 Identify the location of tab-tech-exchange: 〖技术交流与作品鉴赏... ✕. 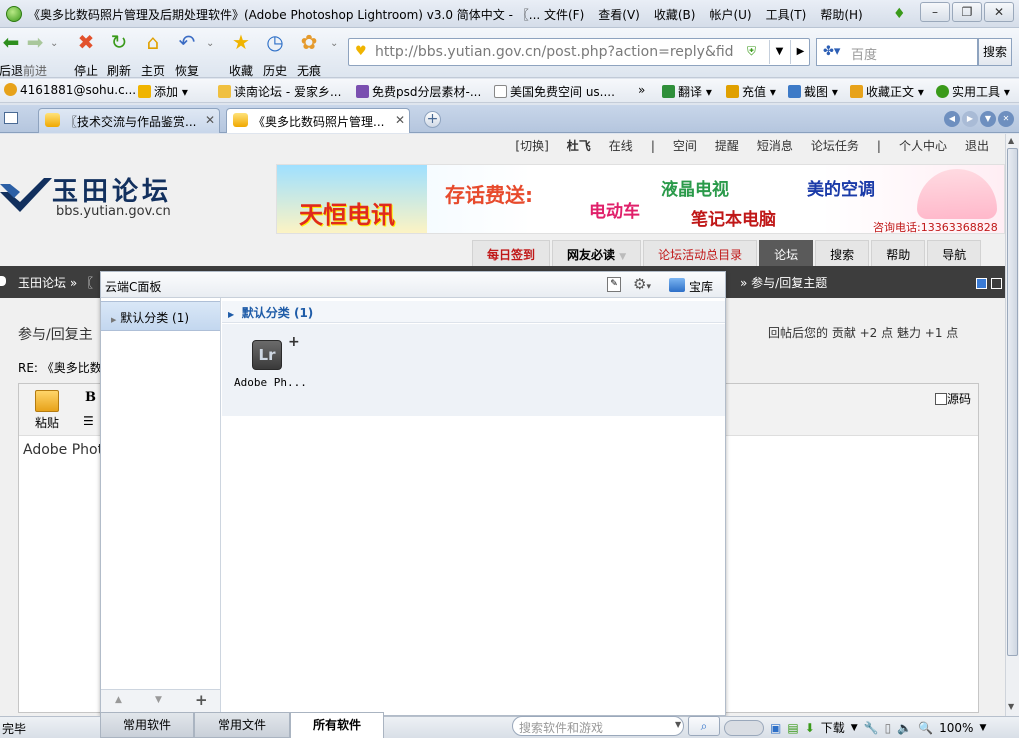
(129, 120).